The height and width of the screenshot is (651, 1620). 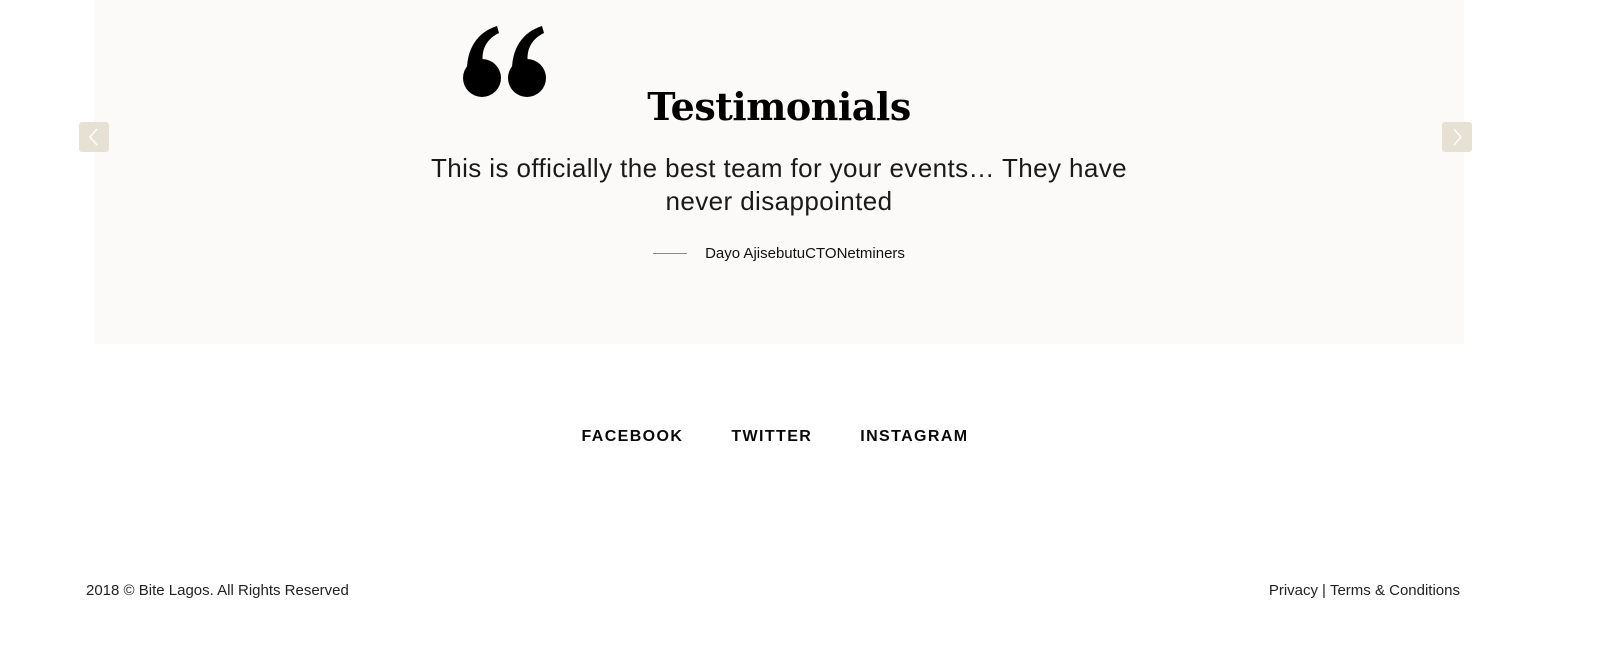 I want to click on instagram-link: INSTAGRAM, so click(x=914, y=437).